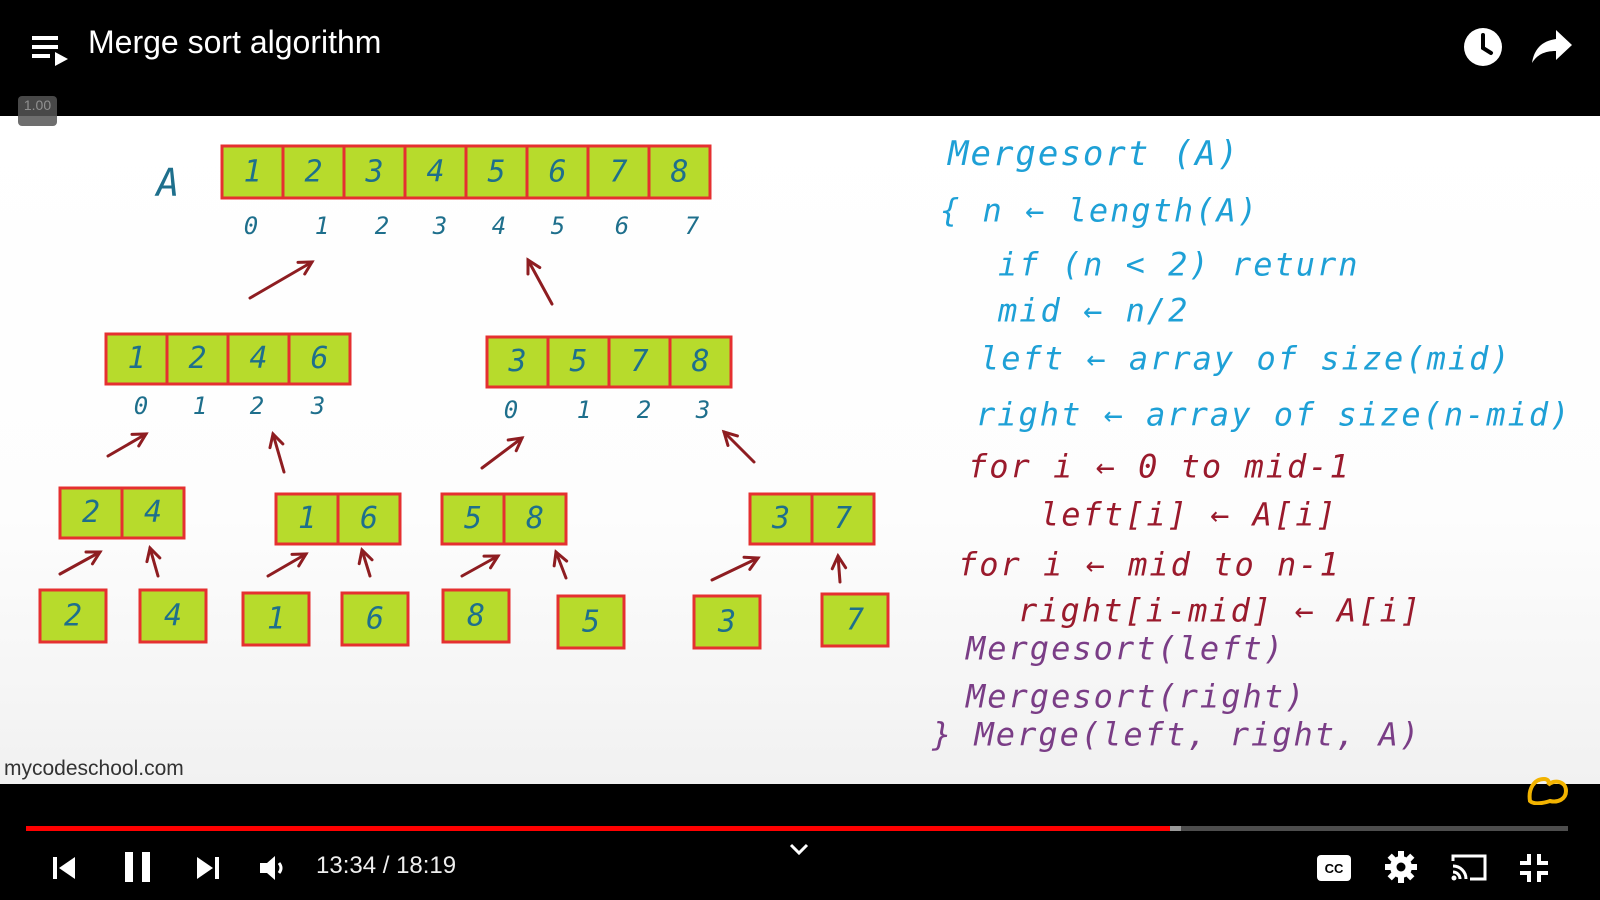 Image resolution: width=1600 pixels, height=900 pixels. I want to click on code-line-2: { n ← length(A), so click(1099, 211).